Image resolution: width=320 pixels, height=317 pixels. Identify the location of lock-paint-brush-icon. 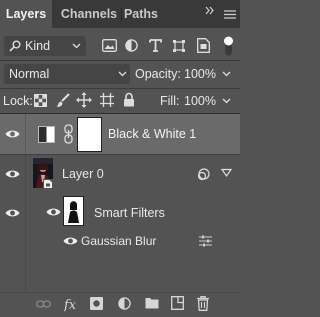
(63, 100).